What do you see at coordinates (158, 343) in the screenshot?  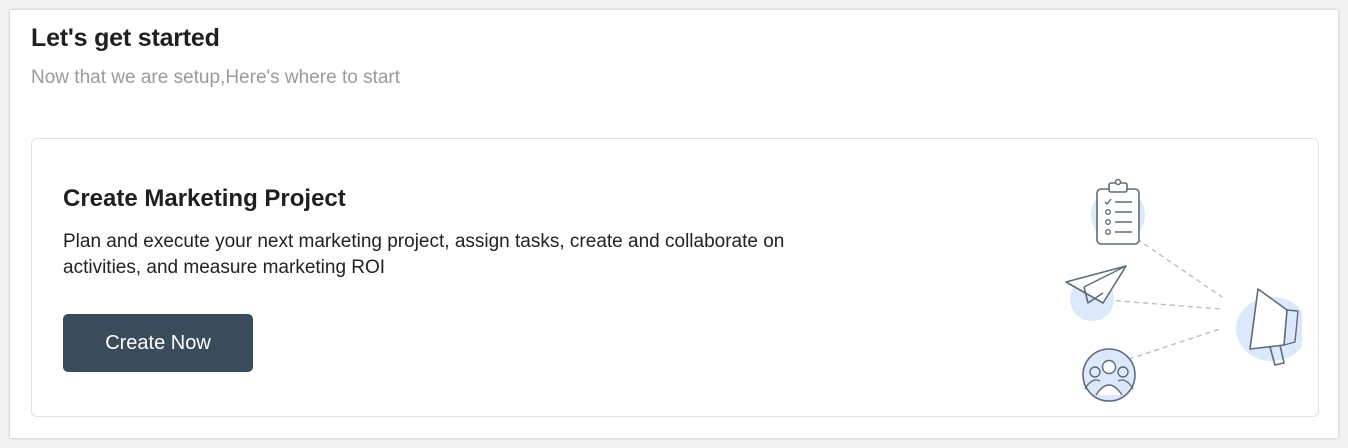 I see `create-now-button: Create Now` at bounding box center [158, 343].